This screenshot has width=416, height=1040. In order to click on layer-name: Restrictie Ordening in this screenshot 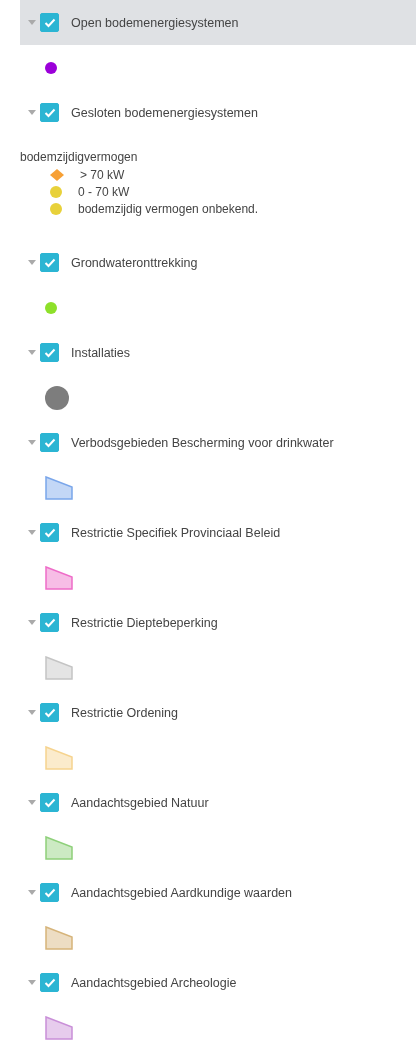, I will do `click(124, 712)`.